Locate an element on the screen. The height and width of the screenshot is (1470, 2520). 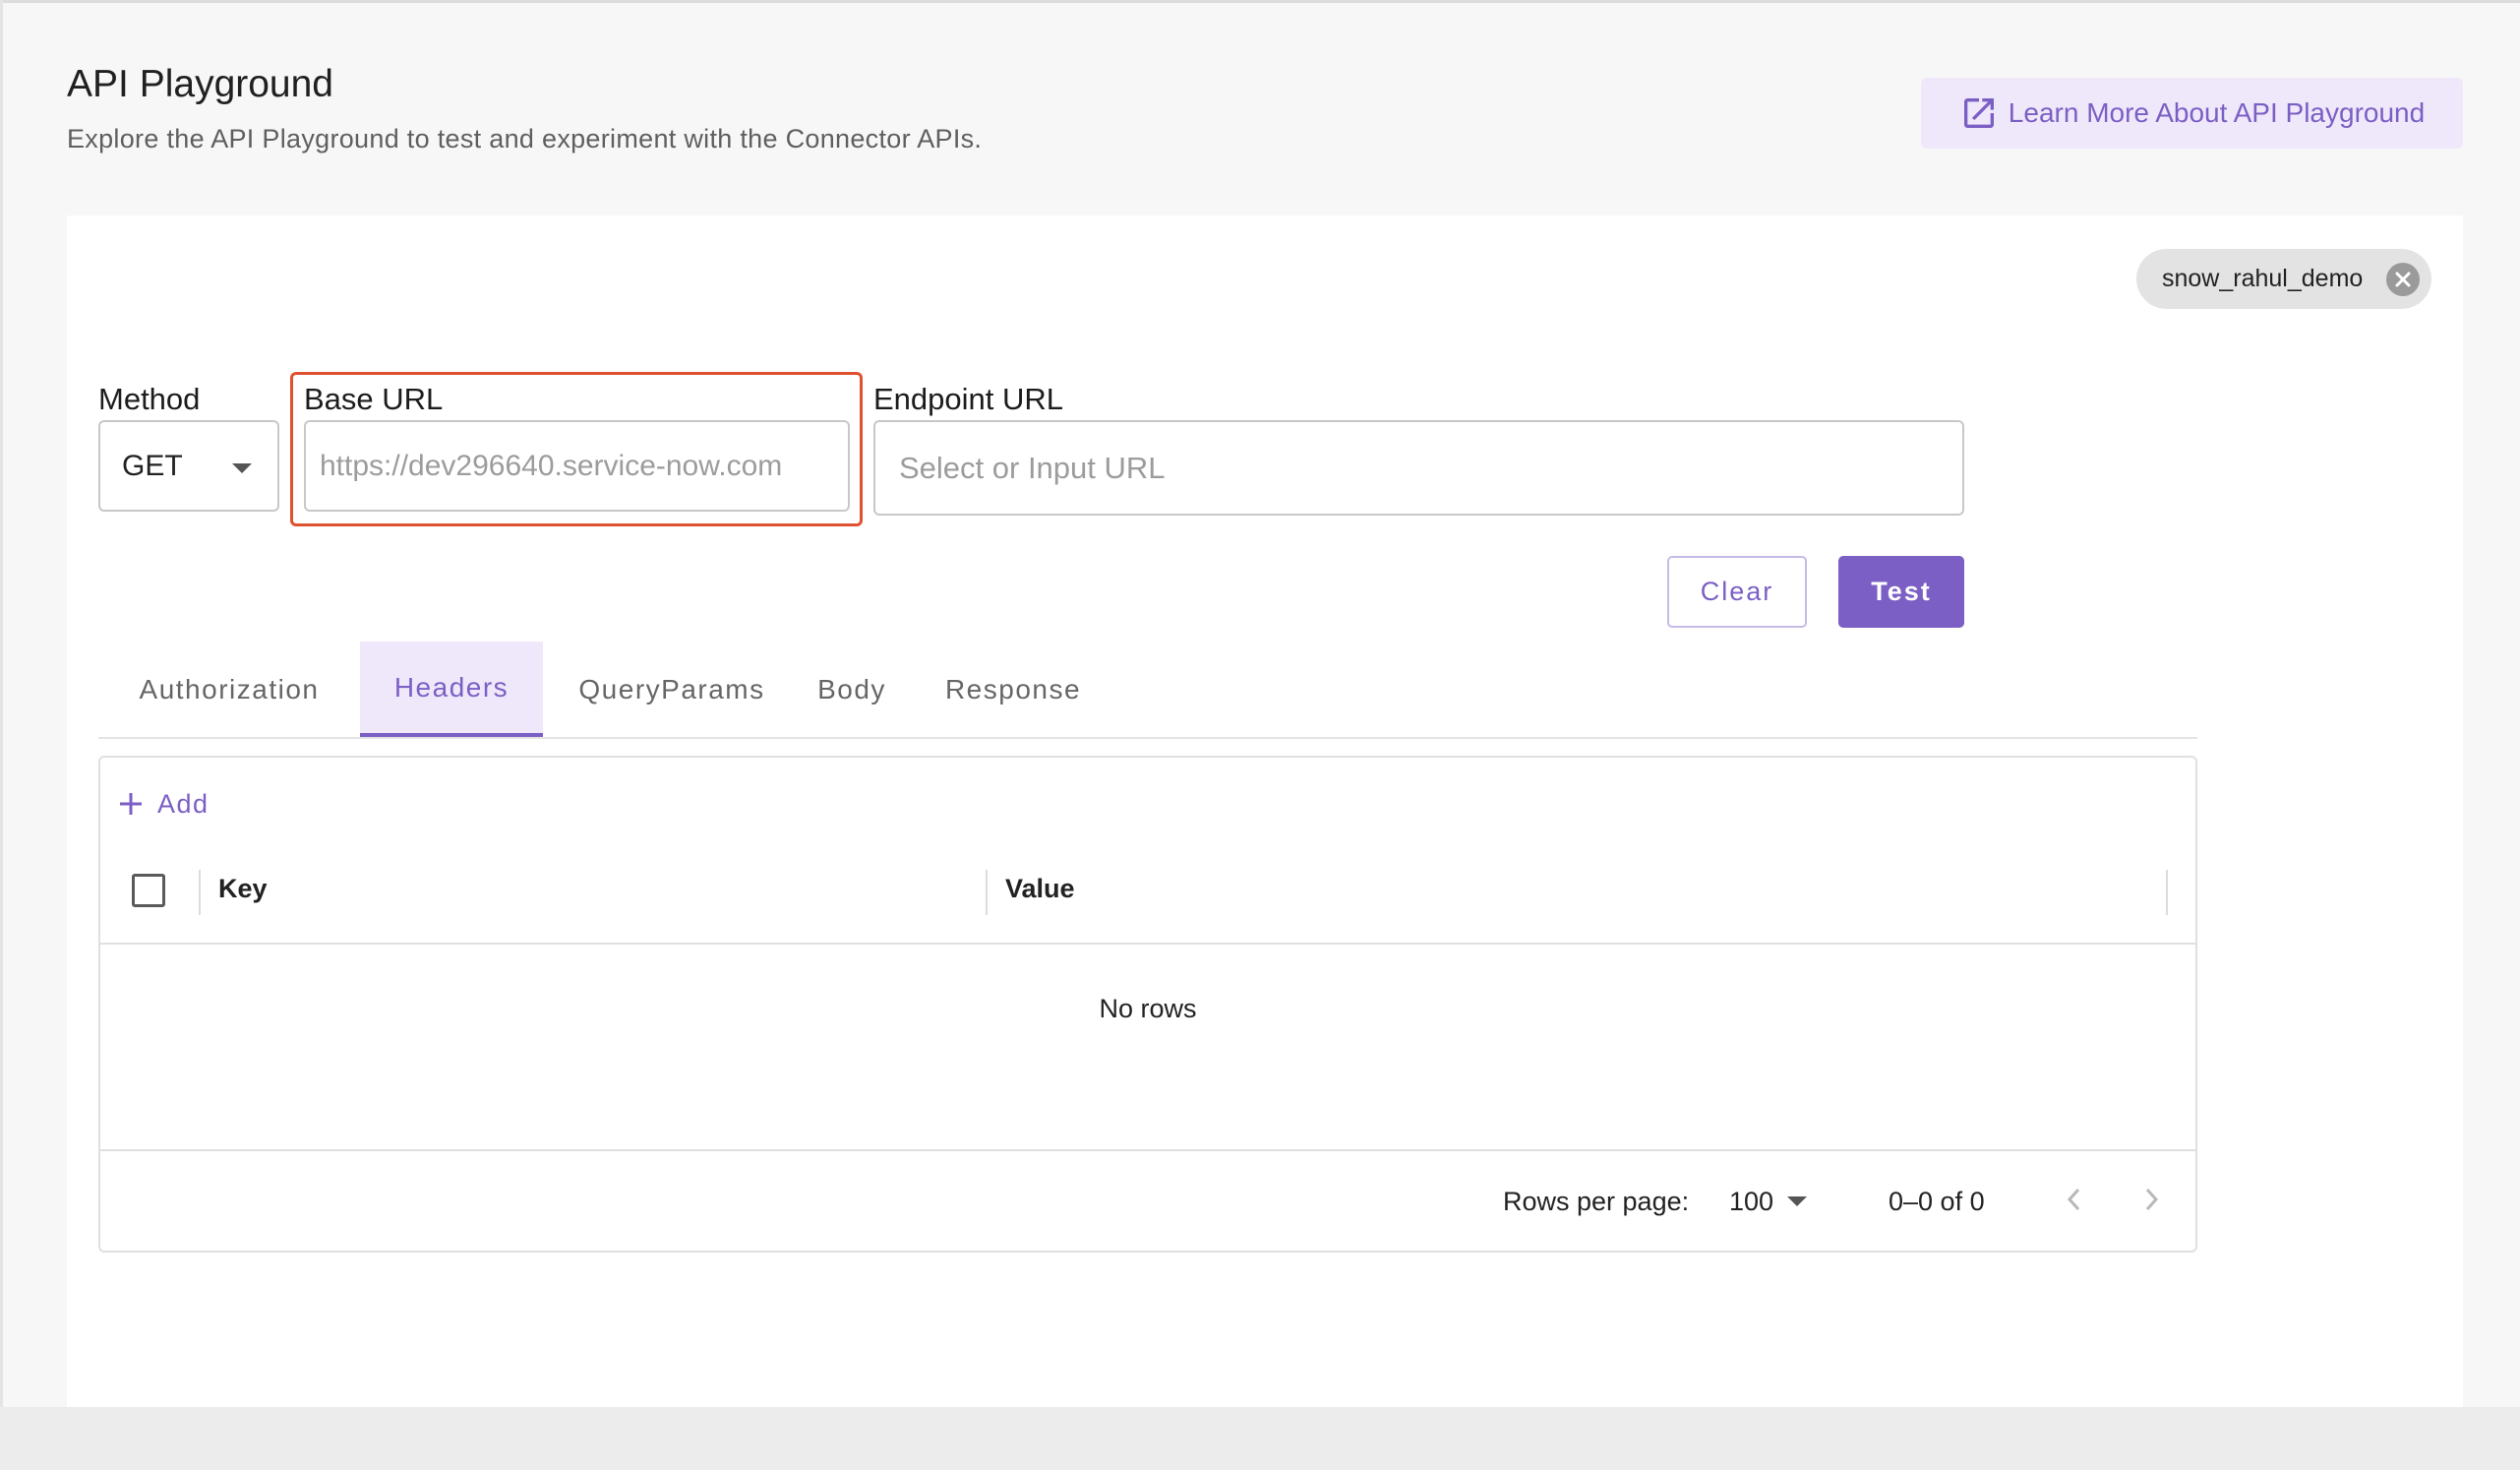
chevron-right-icon is located at coordinates (2151, 1199).